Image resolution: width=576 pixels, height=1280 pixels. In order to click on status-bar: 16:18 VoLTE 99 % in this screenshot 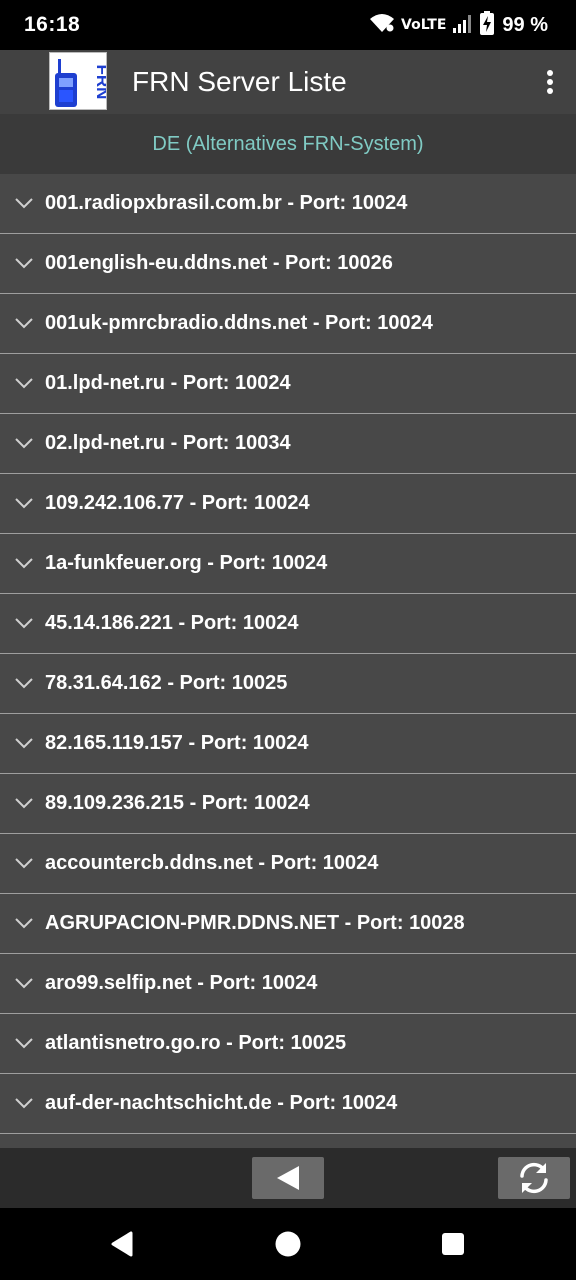, I will do `click(288, 25)`.